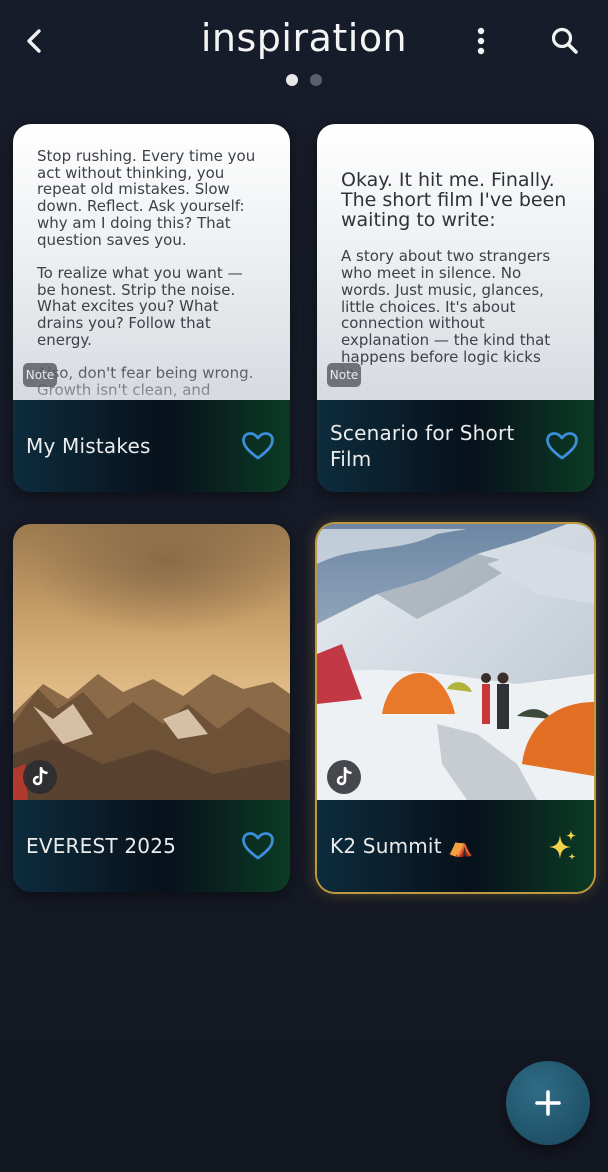  What do you see at coordinates (292, 80) in the screenshot?
I see `page-dot-active` at bounding box center [292, 80].